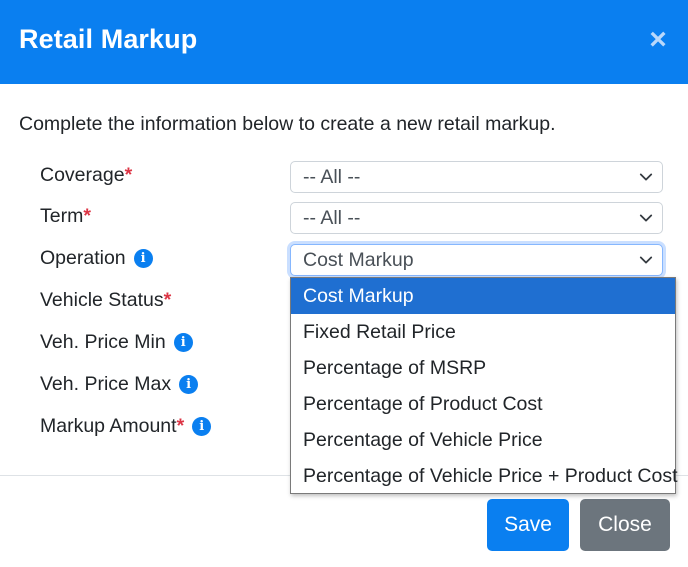 The width and height of the screenshot is (688, 567). I want to click on term-select: -- All --, so click(476, 218).